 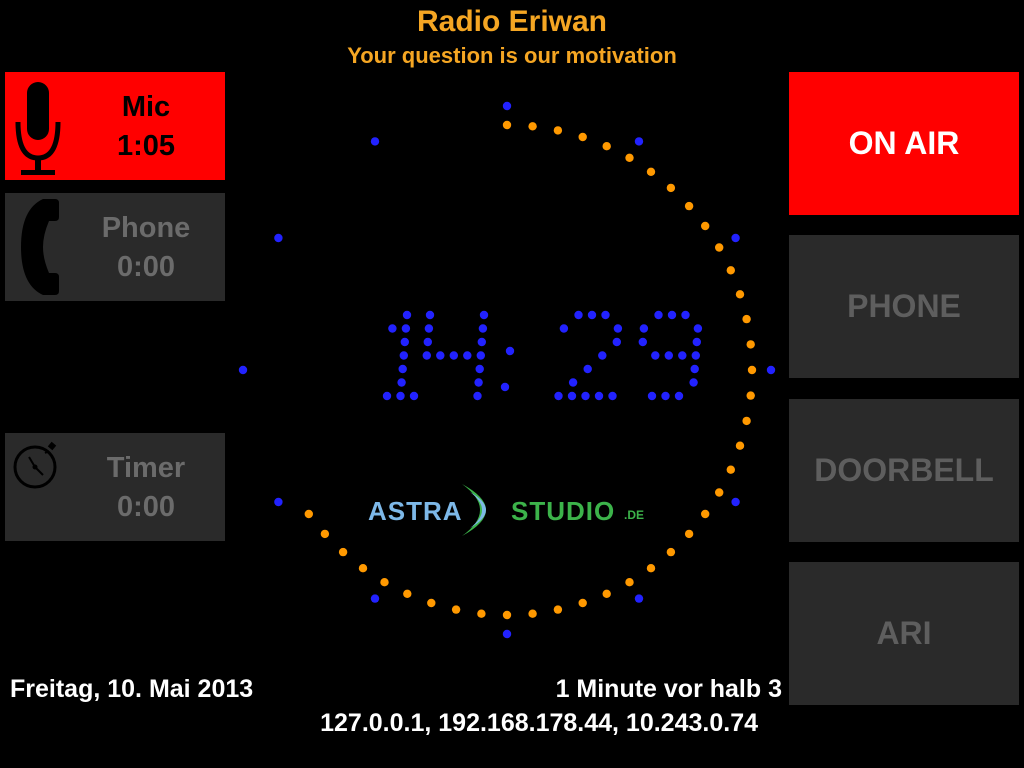 What do you see at coordinates (904, 143) in the screenshot?
I see `on-air-button: ON AIR` at bounding box center [904, 143].